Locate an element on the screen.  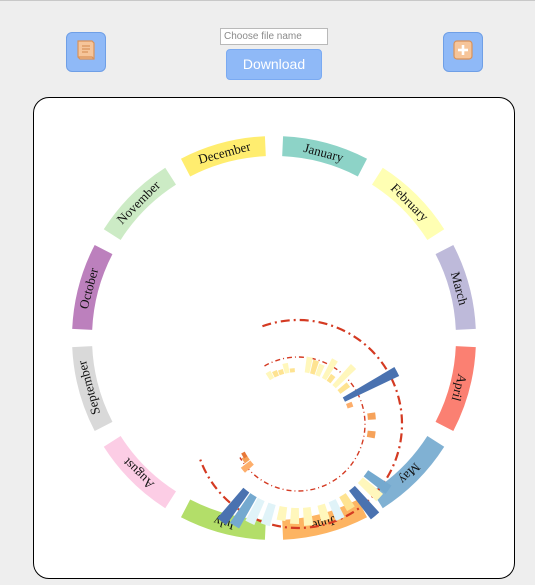
download-button: Download is located at coordinates (274, 64).